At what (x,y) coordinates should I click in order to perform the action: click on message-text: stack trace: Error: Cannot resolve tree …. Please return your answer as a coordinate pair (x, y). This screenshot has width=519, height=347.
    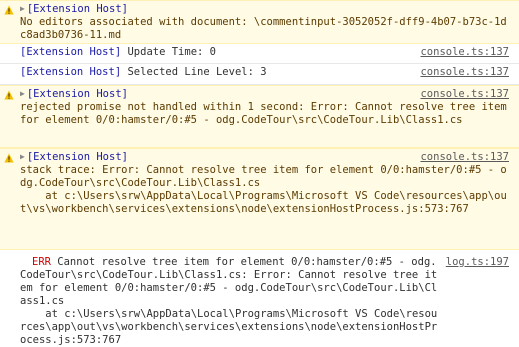
    Looking at the image, I should click on (263, 189).